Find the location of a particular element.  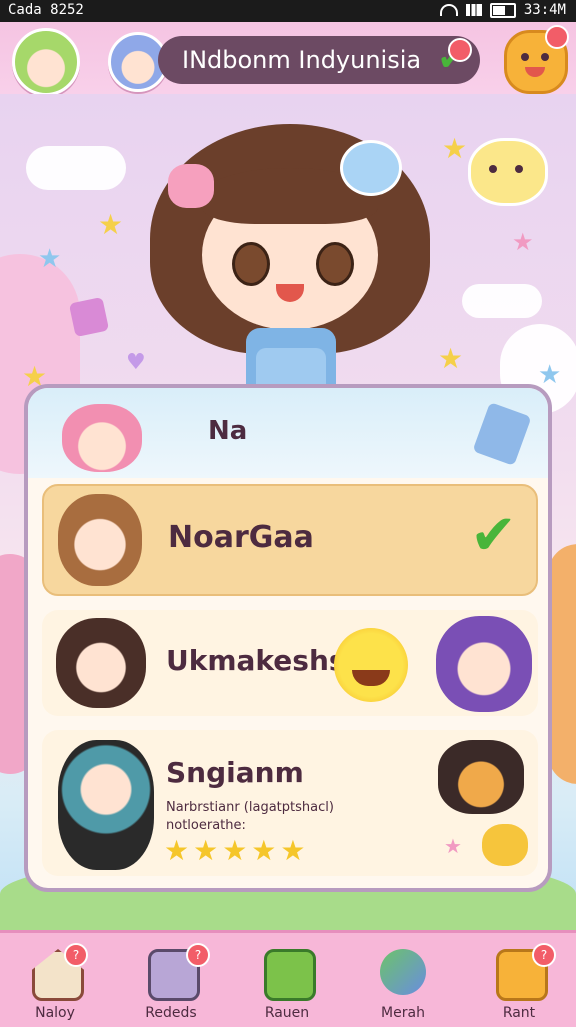

nav-label: Merah is located at coordinates (403, 1013).